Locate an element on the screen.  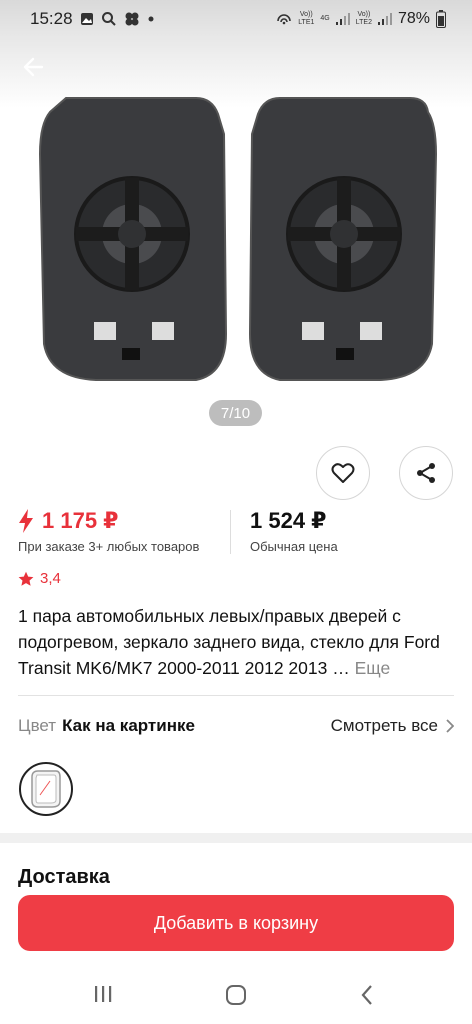
back-nav-icon is located at coordinates (367, 995).